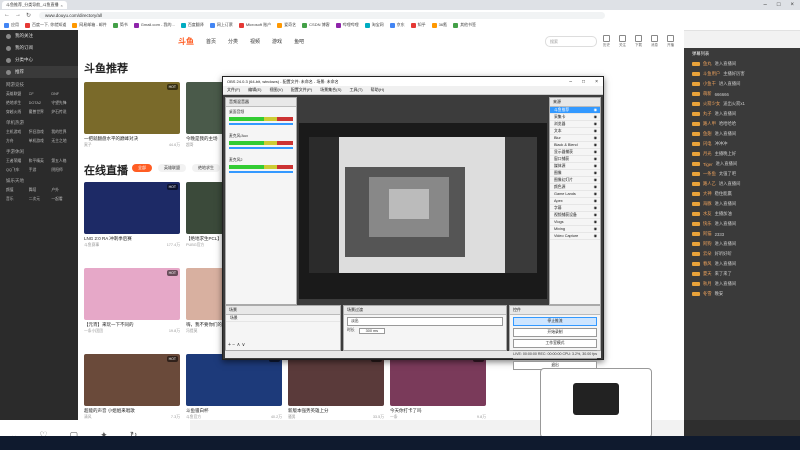  I want to click on chat-user: 鱼翅, so click(707, 134).